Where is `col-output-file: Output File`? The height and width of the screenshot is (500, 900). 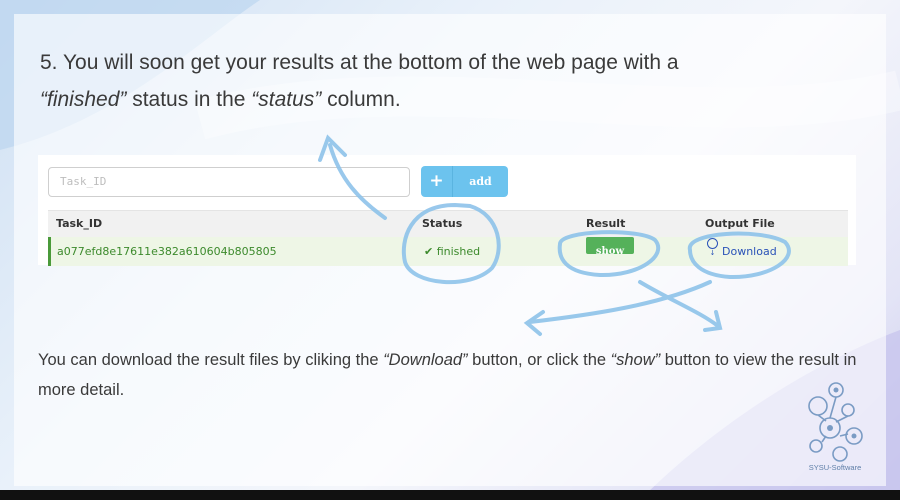
col-output-file: Output File is located at coordinates (740, 223).